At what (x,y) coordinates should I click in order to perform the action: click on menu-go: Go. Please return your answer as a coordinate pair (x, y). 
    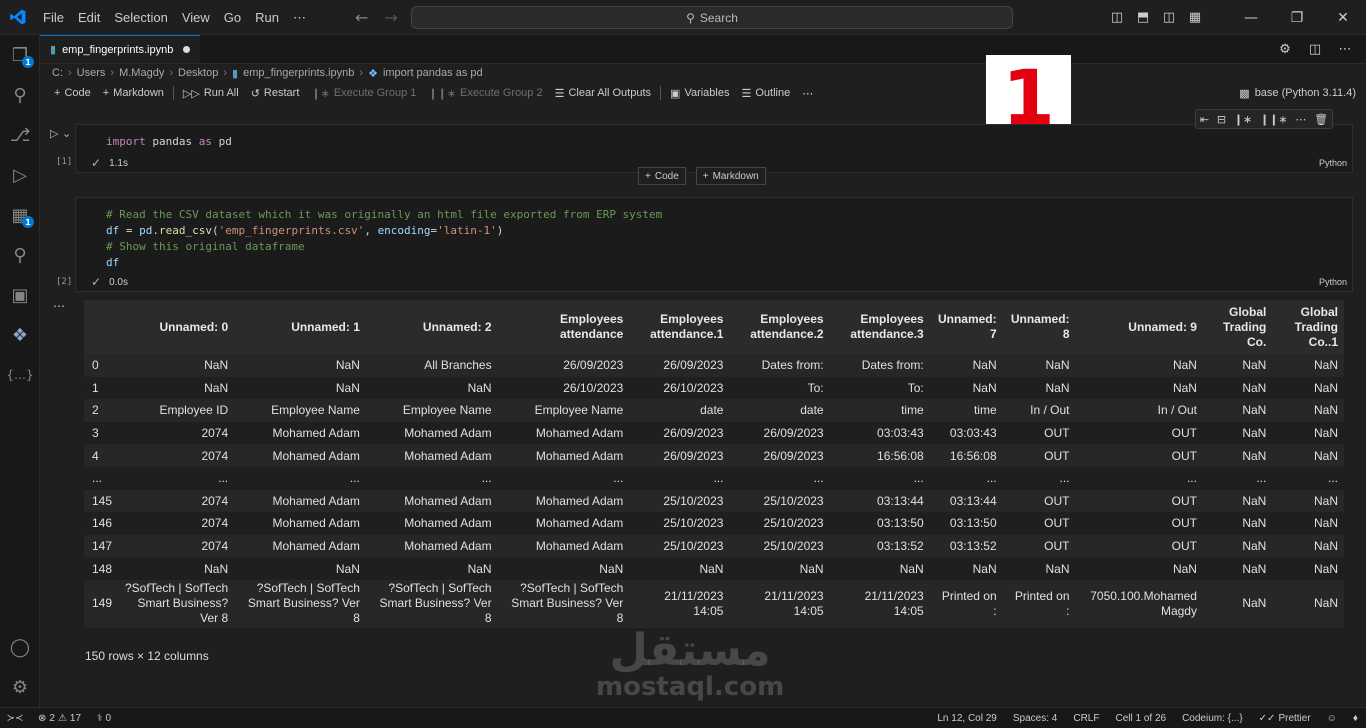
    Looking at the image, I should click on (232, 17).